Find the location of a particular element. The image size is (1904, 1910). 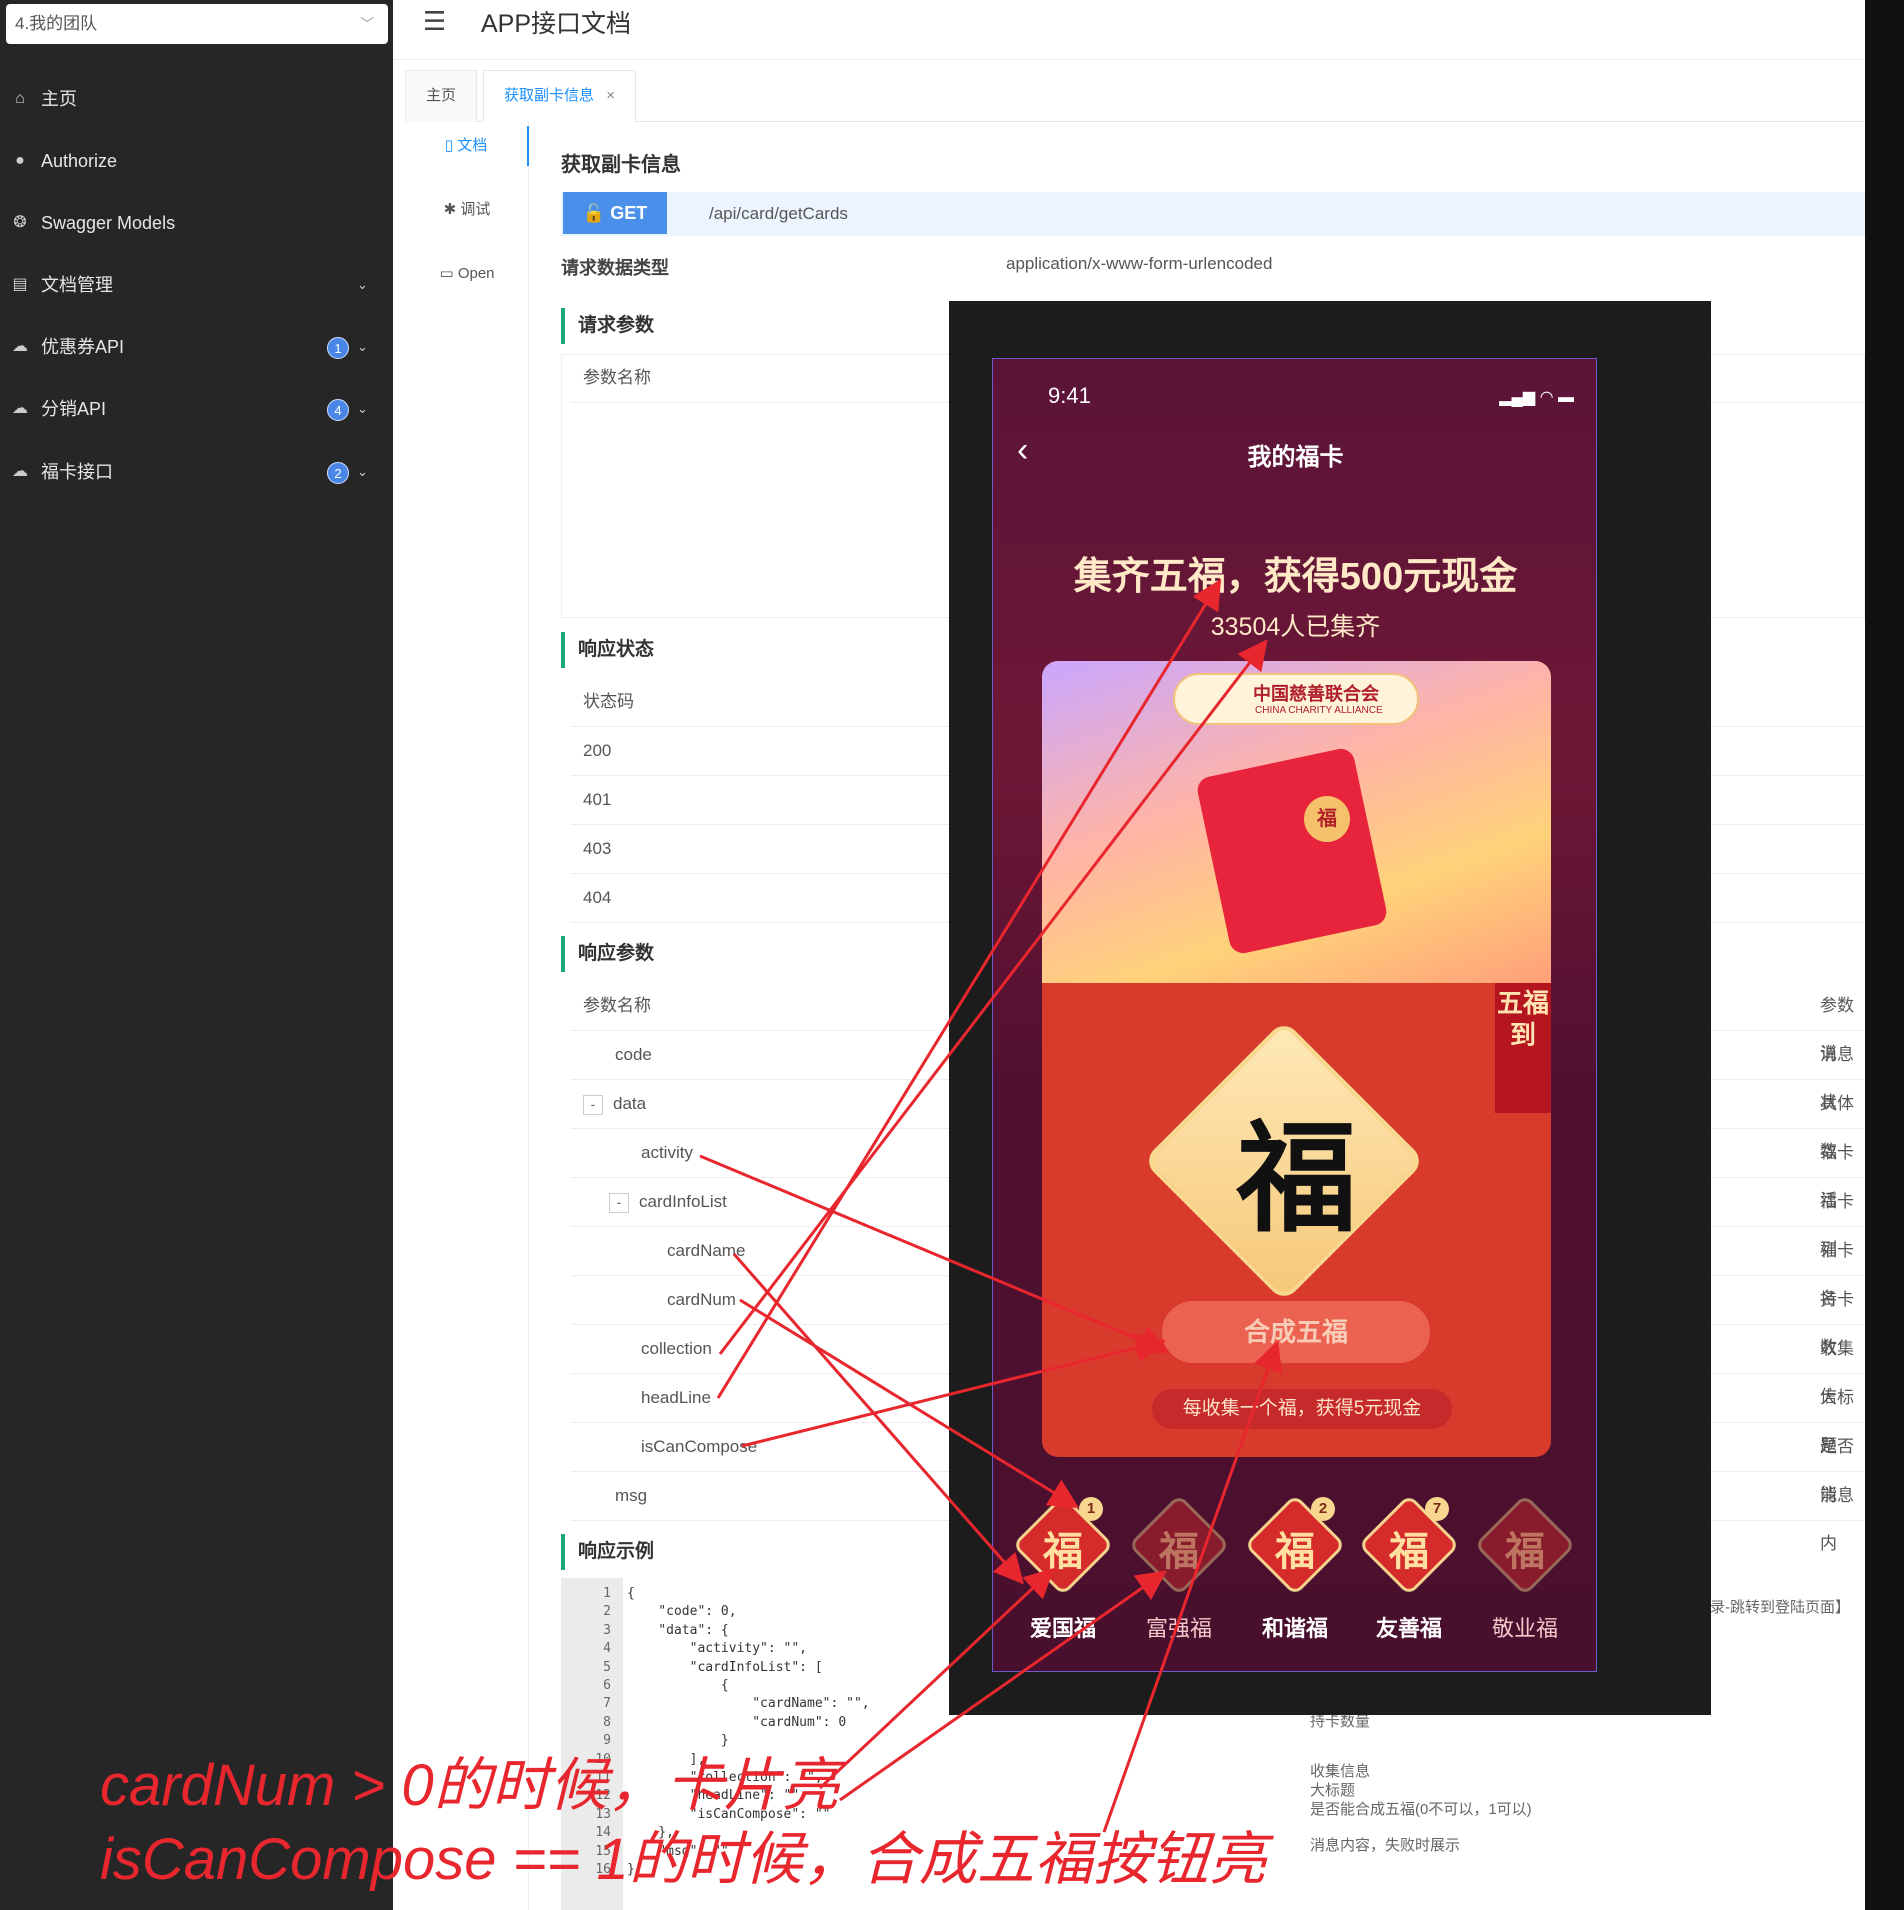

method-label: GET is located at coordinates (629, 213).